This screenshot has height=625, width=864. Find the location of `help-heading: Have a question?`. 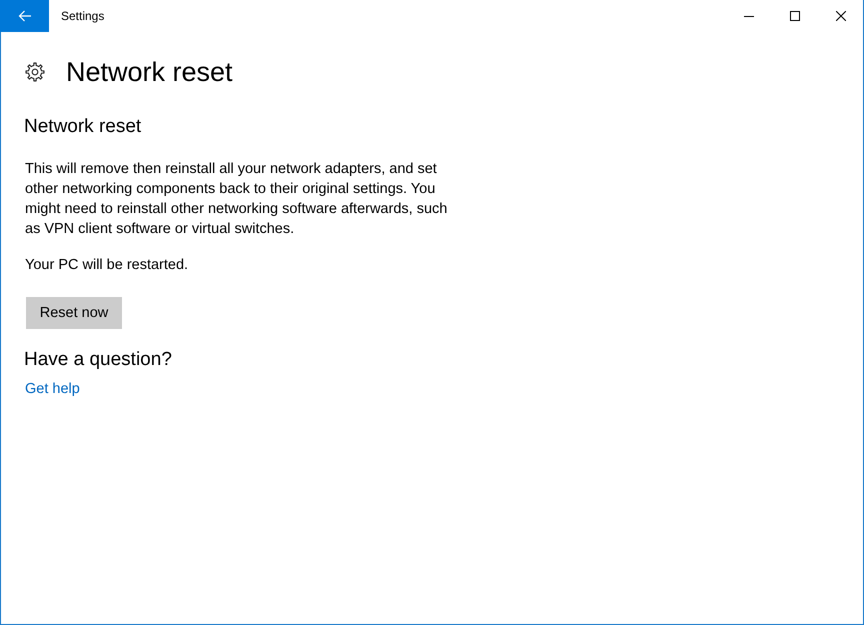

help-heading: Have a question? is located at coordinates (98, 360).